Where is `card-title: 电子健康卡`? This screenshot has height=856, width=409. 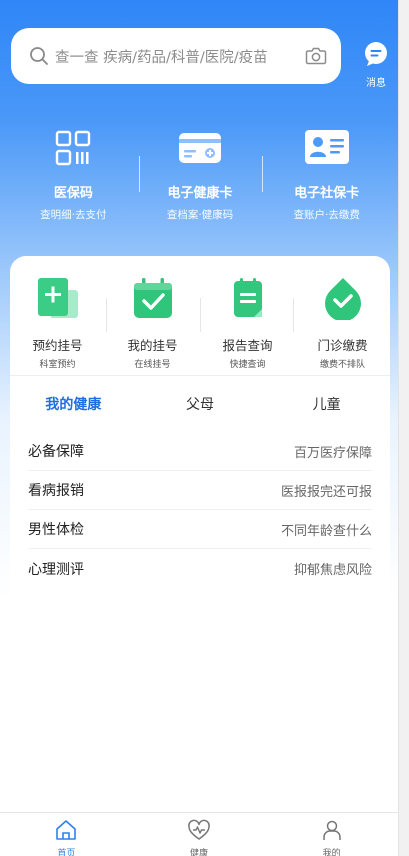 card-title: 电子健康卡 is located at coordinates (200, 193).